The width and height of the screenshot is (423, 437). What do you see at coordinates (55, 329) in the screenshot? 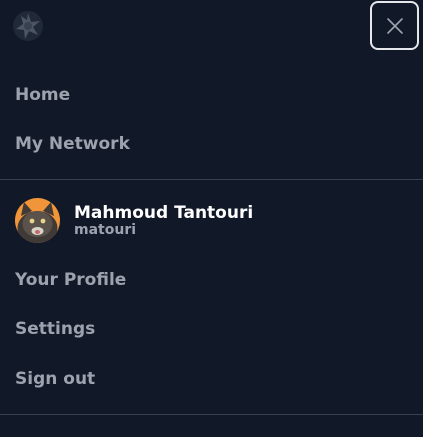
I see `nav-item-settings: Settings` at bounding box center [55, 329].